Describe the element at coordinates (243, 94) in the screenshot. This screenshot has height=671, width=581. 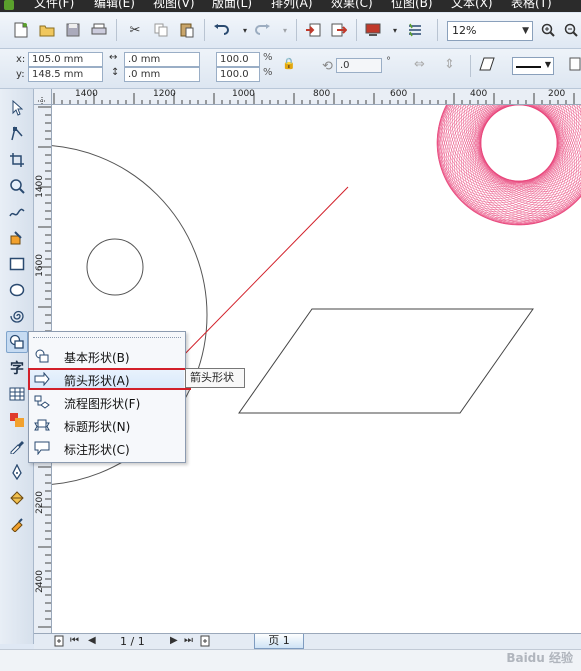
I see `ruler-label: 1000` at that location.